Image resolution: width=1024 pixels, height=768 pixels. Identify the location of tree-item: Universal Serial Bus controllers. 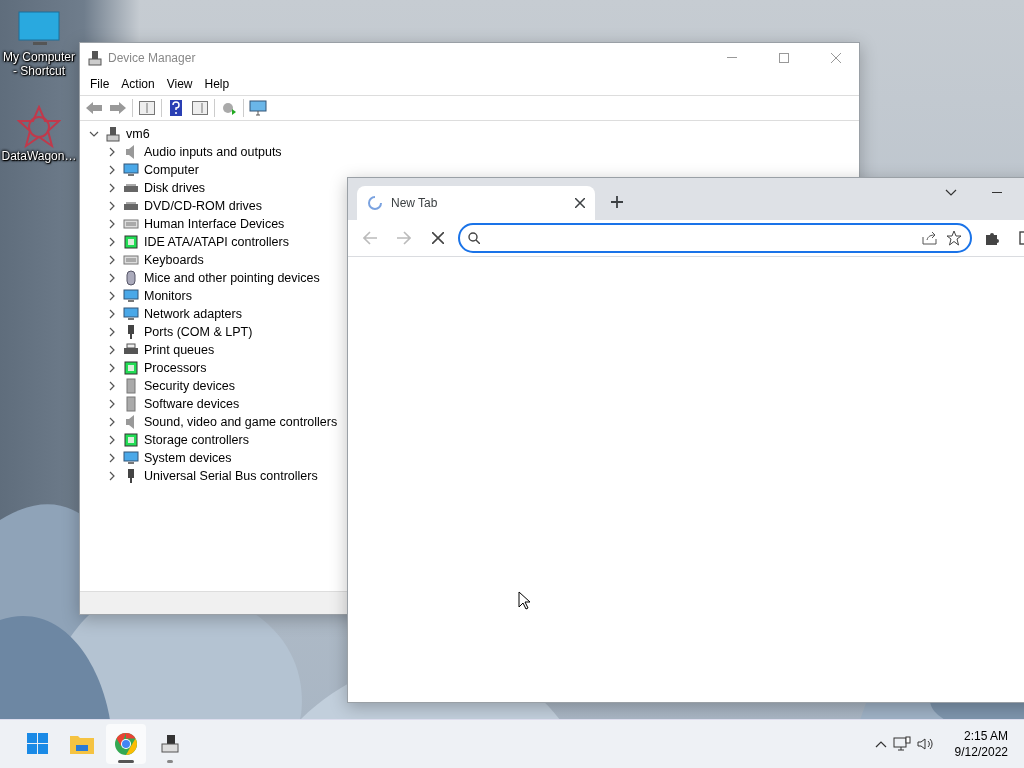
(231, 476).